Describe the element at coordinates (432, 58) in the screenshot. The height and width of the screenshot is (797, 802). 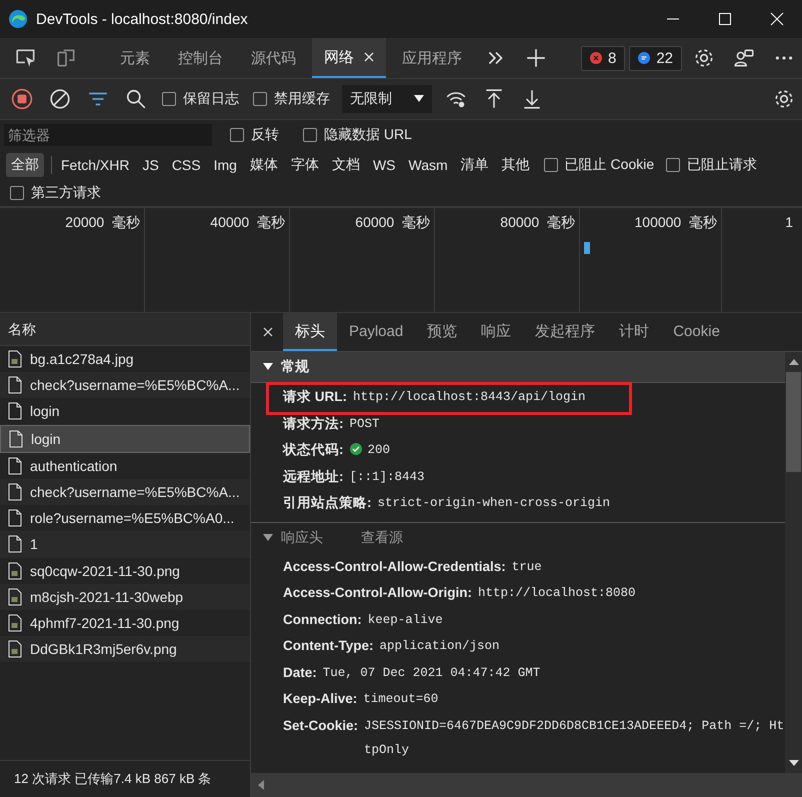
I see `panel-tab: 应用程序` at that location.